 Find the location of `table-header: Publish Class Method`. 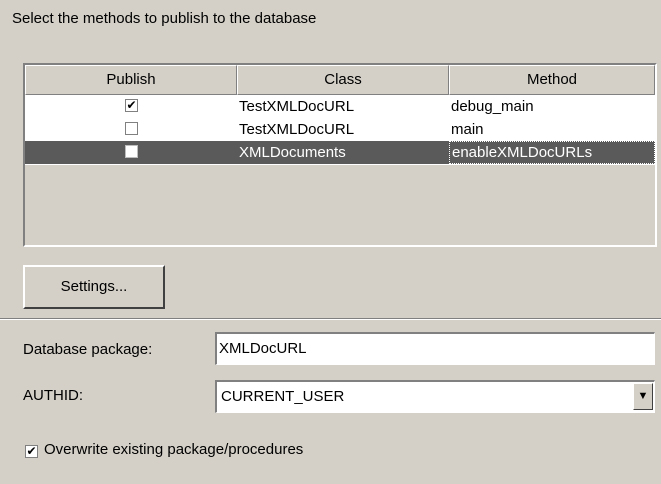

table-header: Publish Class Method is located at coordinates (340, 80).